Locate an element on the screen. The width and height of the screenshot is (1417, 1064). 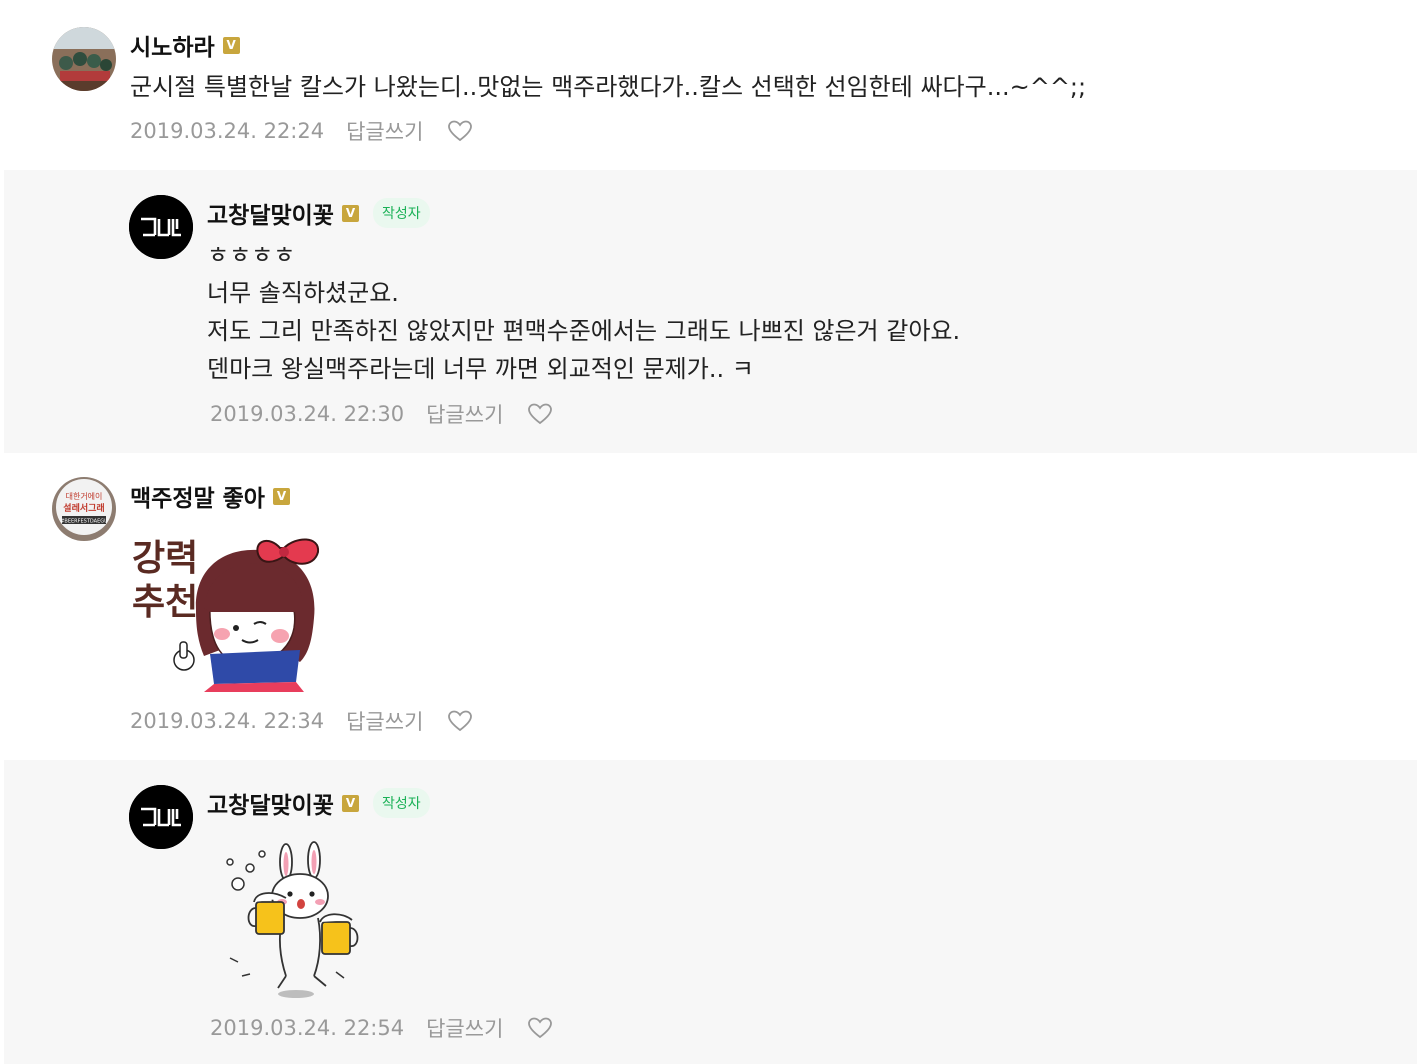
comment-line-1: ㅎㅎㅎㅎ is located at coordinates (251, 255).